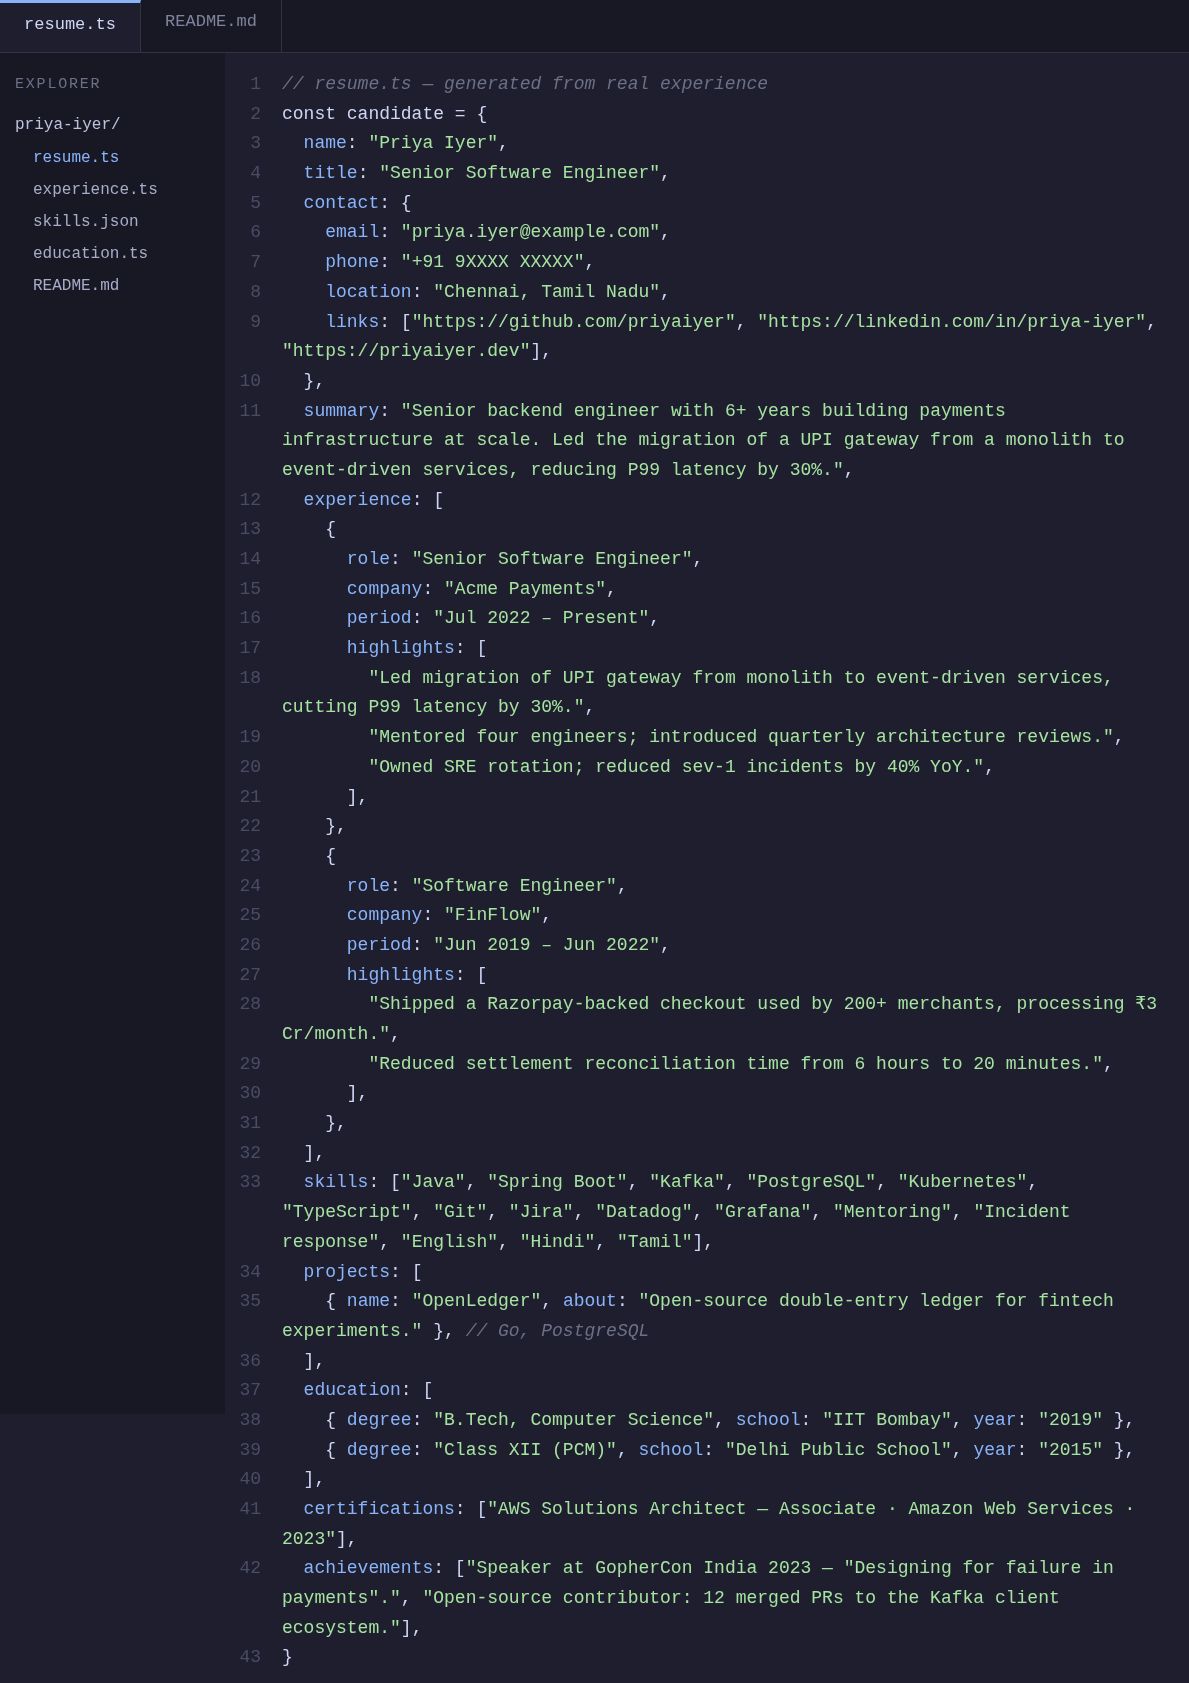  I want to click on code-line: projects: [, so click(363, 1271).